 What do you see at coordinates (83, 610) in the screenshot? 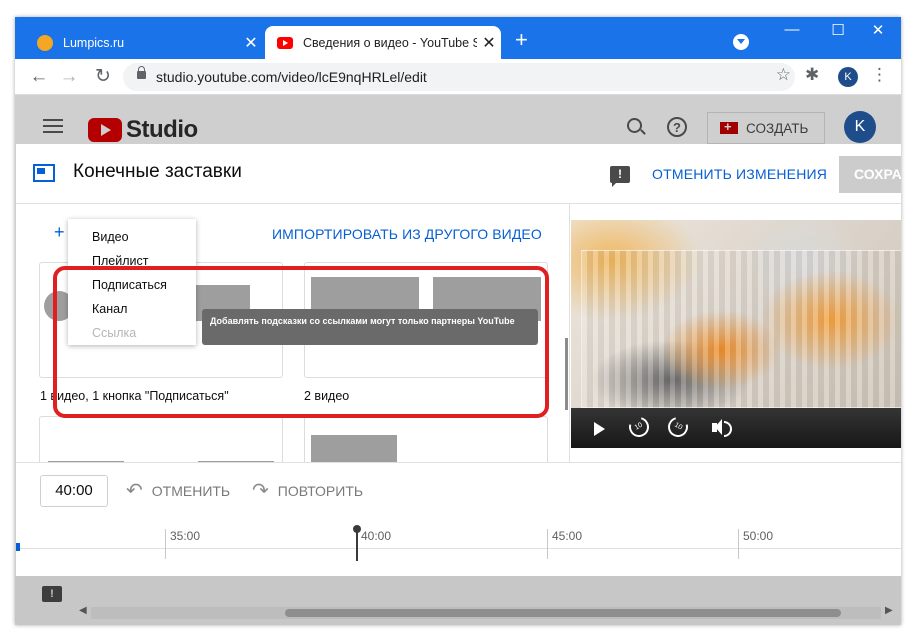
I see `scroll-left-icon: ◀` at bounding box center [83, 610].